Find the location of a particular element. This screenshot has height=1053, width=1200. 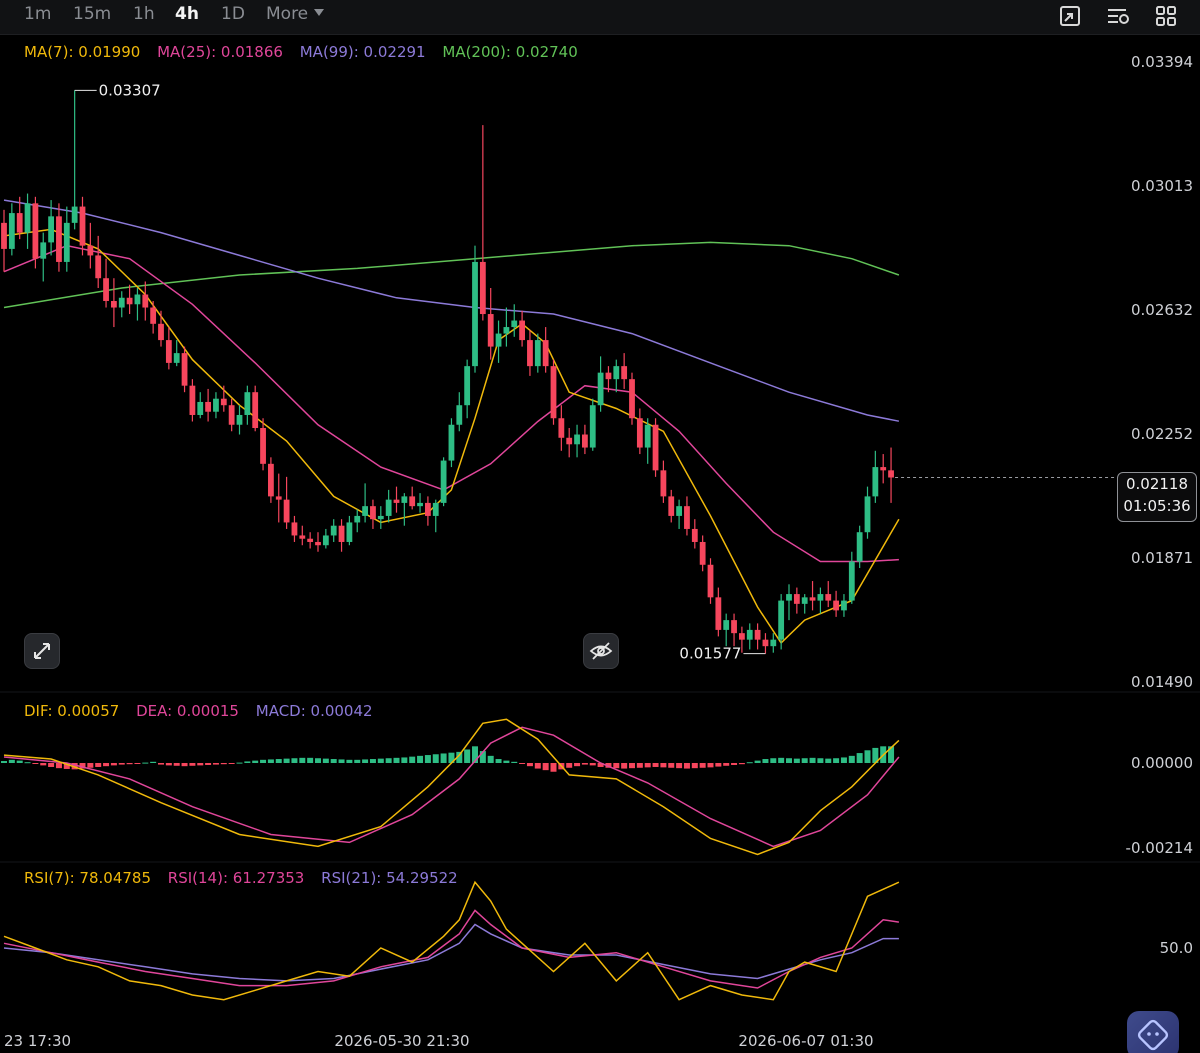

tab-1h: 1h is located at coordinates (144, 14).